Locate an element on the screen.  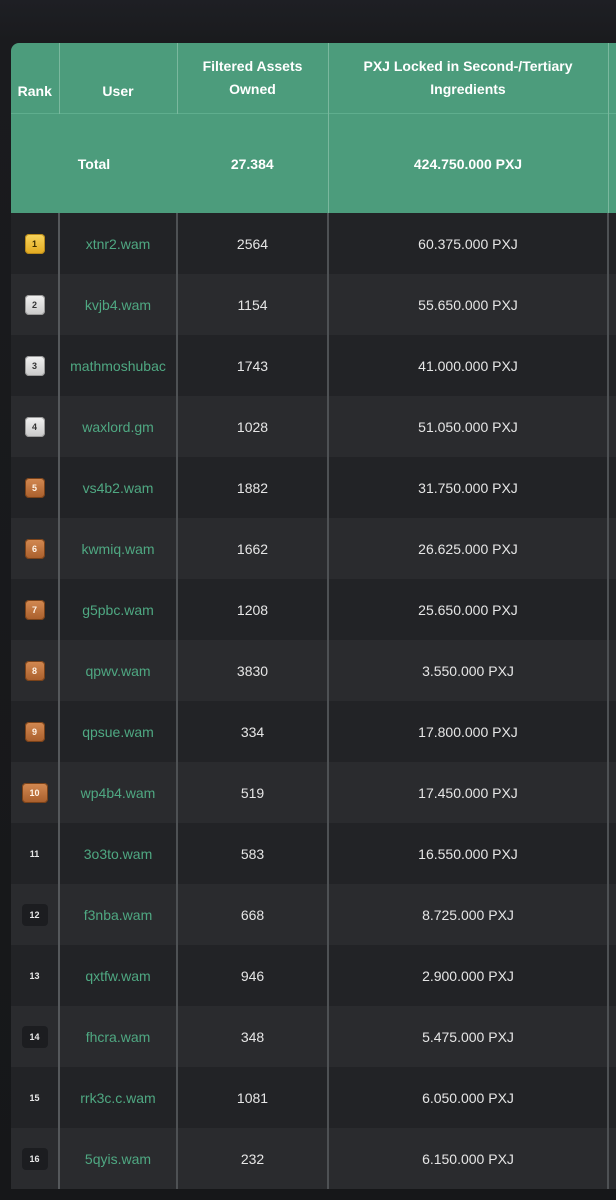
bronze-medal-badge: 10 is located at coordinates (34, 792).